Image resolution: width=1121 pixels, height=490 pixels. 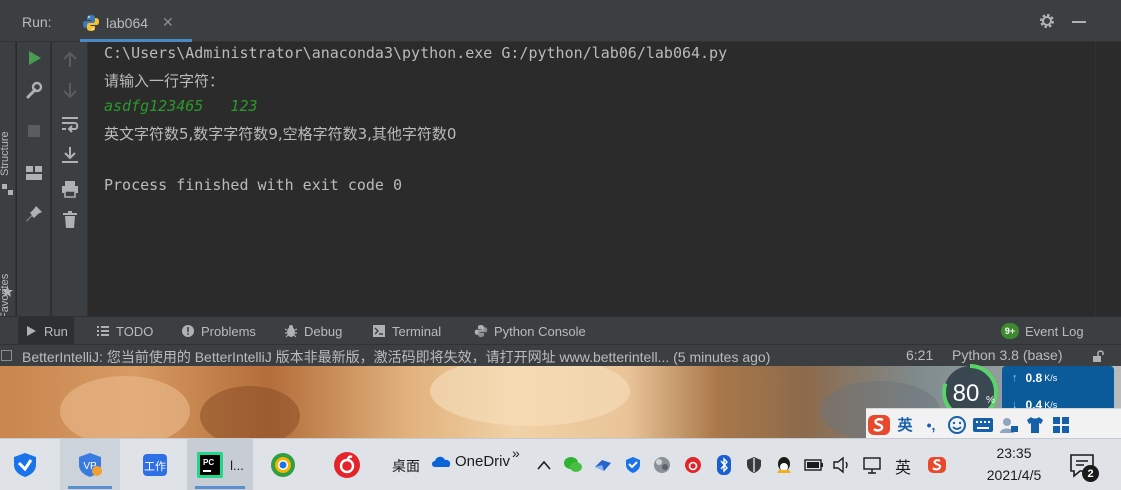 I want to click on print-icon, so click(x=70, y=189).